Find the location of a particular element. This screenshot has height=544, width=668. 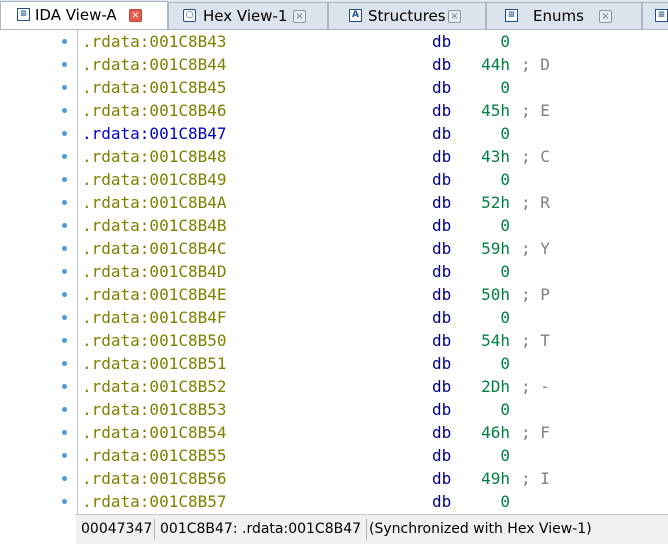

comment: ; P is located at coordinates (535, 294).